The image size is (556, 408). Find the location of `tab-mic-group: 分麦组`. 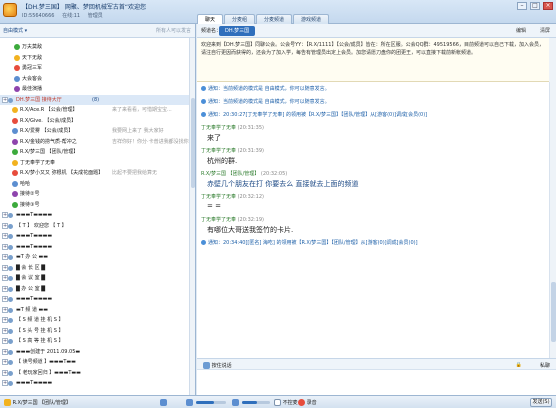

tab-mic-group: 分麦组 is located at coordinates (240, 19).